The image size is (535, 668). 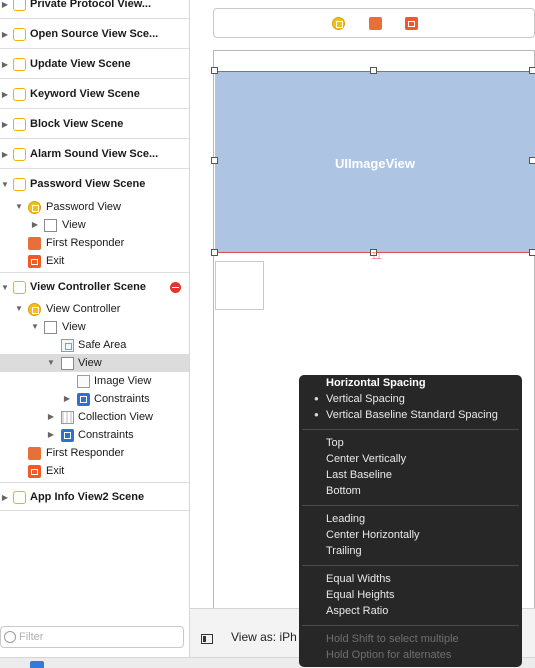 I want to click on item-label: Password View, so click(x=83, y=207).